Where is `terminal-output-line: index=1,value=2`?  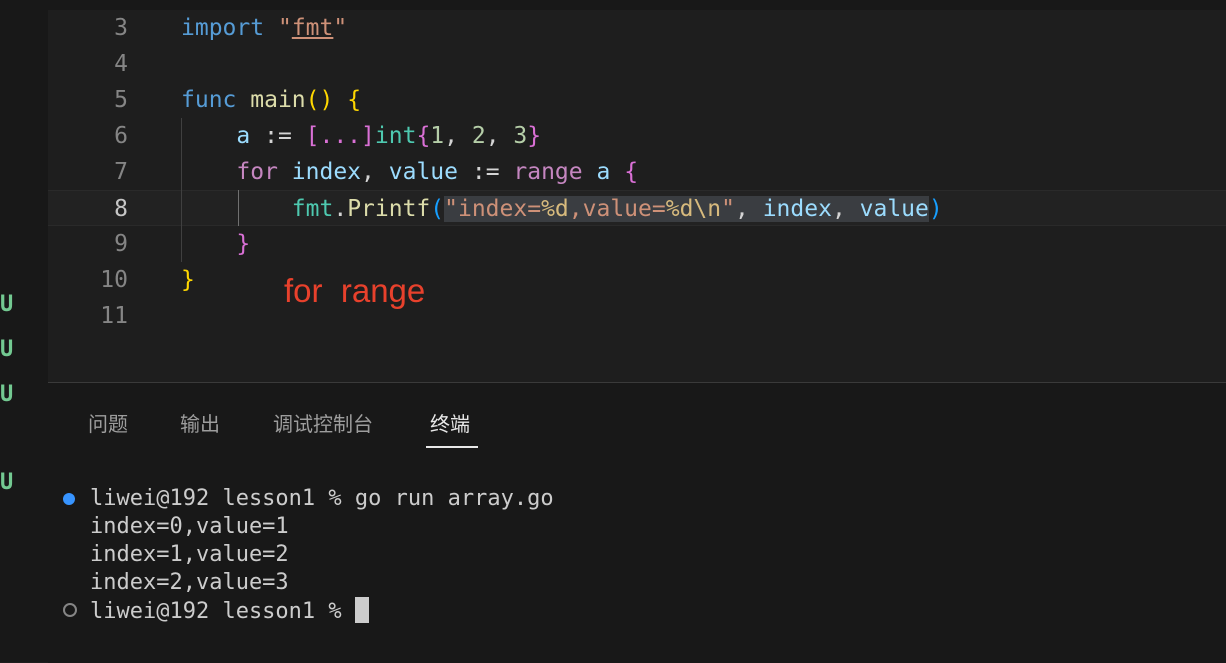 terminal-output-line: index=1,value=2 is located at coordinates (189, 554).